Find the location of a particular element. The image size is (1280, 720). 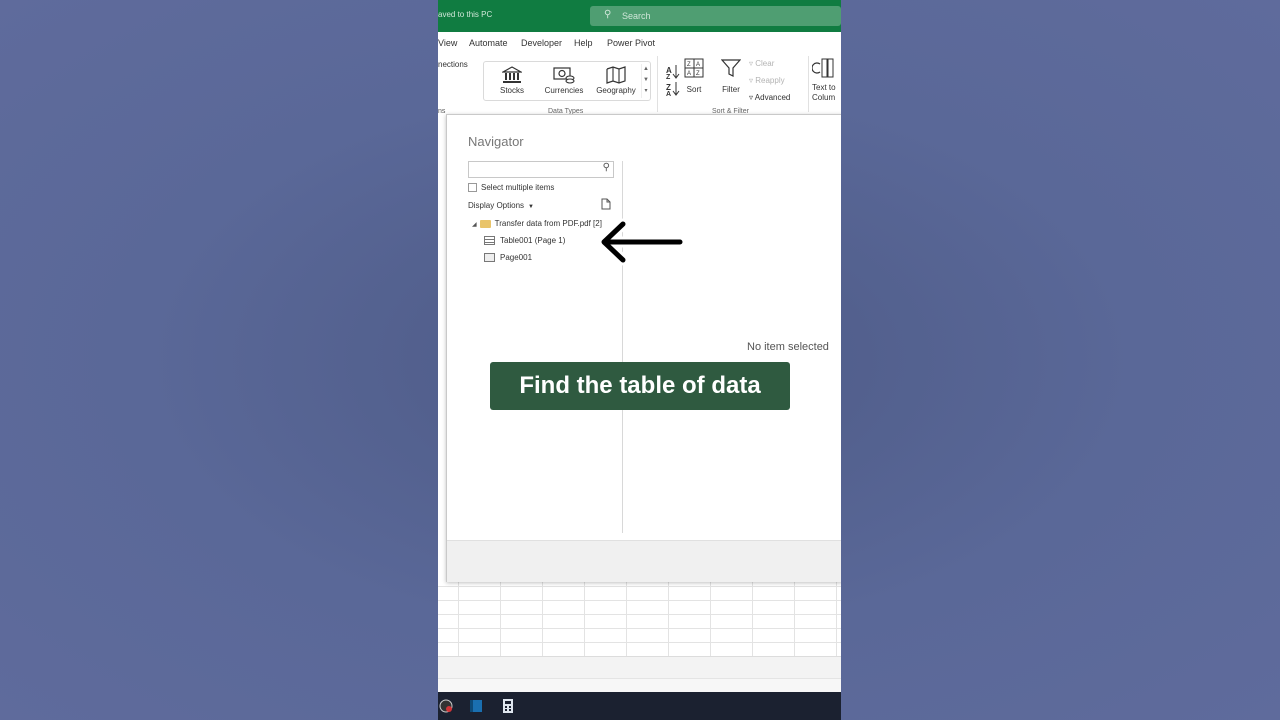

chevron-down-icon: ▼ is located at coordinates (646, 80).